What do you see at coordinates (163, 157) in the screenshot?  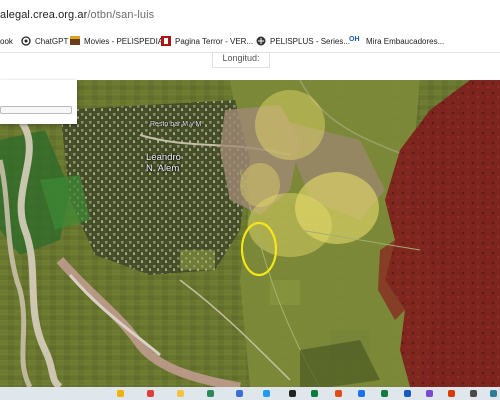 I see `town-line-1: Leandro` at bounding box center [163, 157].